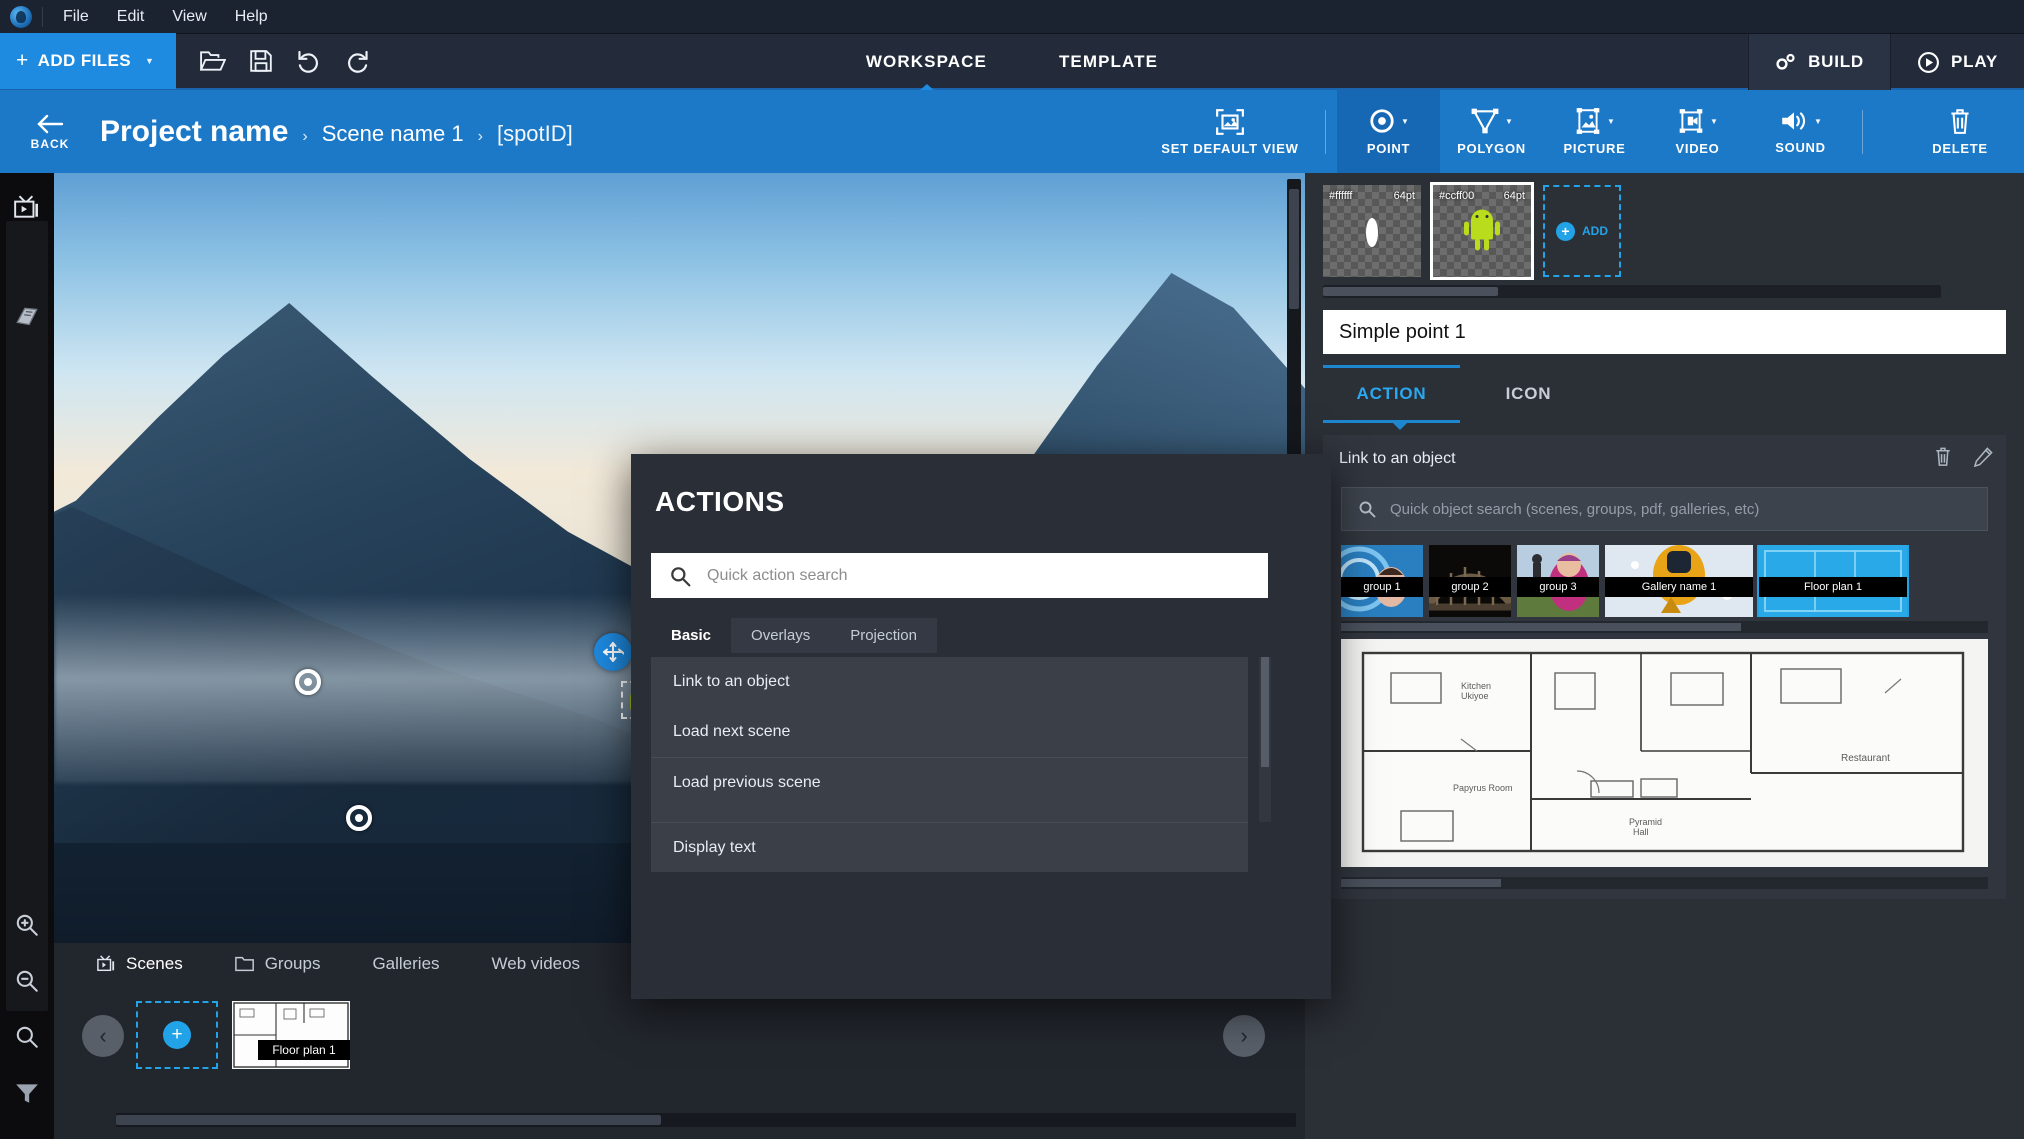 The width and height of the screenshot is (2024, 1139). Describe the element at coordinates (883, 635) in the screenshot. I see `tab-projection: Projection` at that location.